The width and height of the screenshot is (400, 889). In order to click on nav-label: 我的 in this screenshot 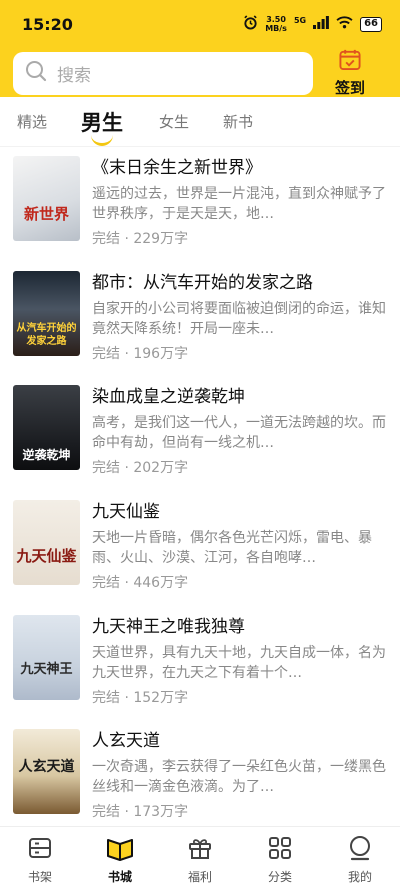, I will do `click(359, 877)`.